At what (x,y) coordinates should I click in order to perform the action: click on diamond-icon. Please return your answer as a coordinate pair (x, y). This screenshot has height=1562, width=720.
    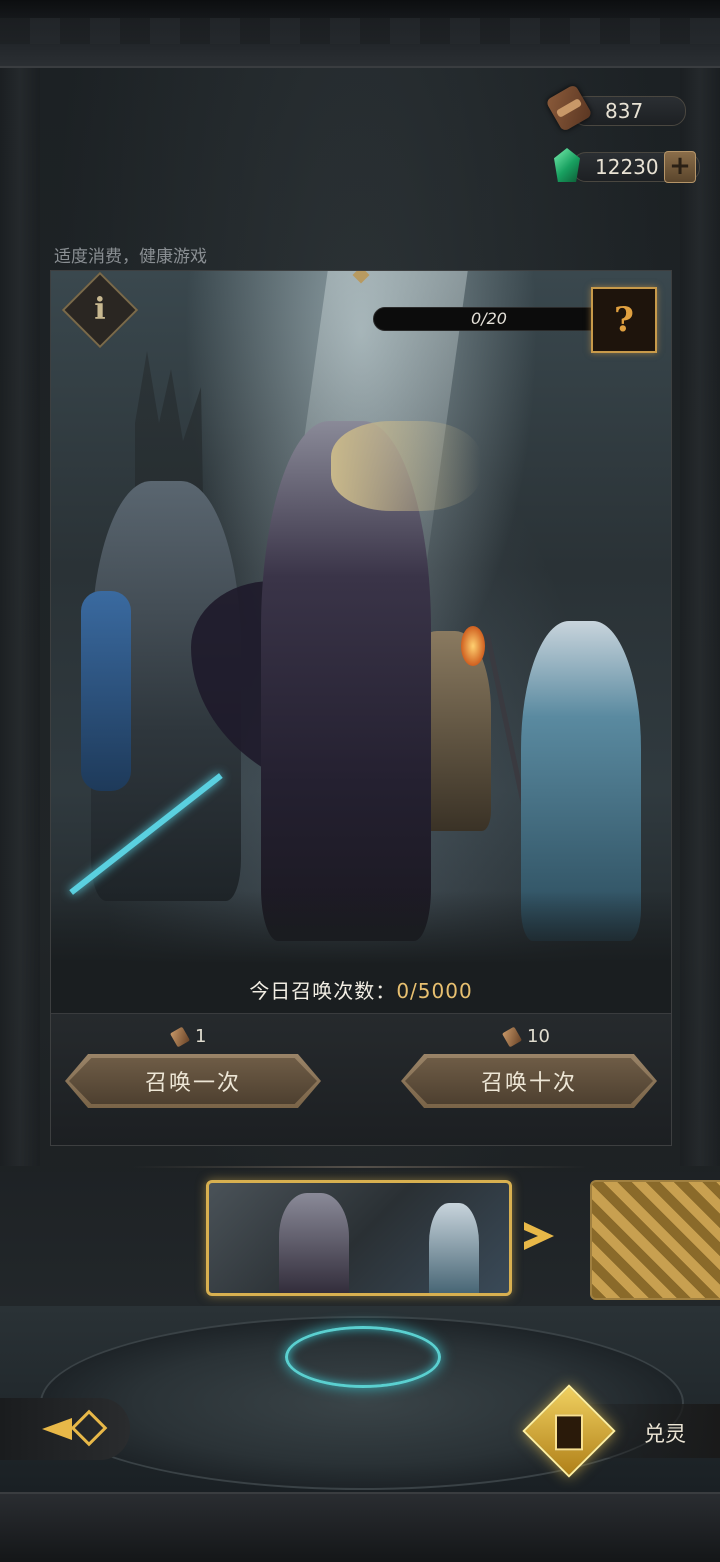
    Looking at the image, I should click on (89, 1428).